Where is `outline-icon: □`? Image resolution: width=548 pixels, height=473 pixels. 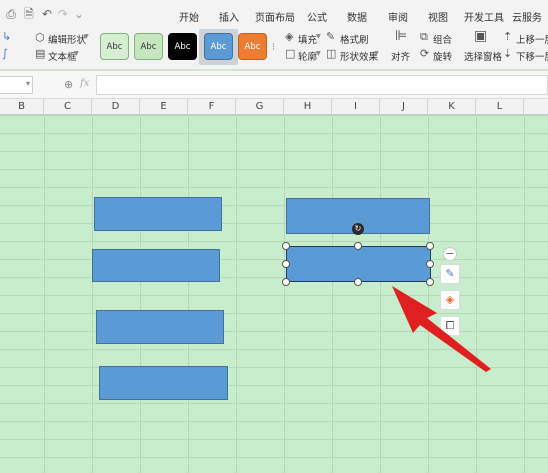
outline-icon: □ is located at coordinates (290, 53).